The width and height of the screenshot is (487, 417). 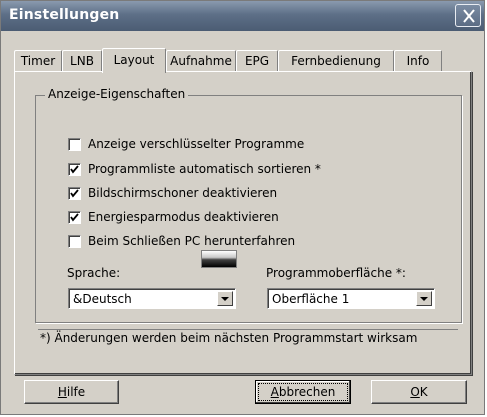 I want to click on checkbox-label: Bildschirmschoner deaktivieren, so click(x=183, y=193).